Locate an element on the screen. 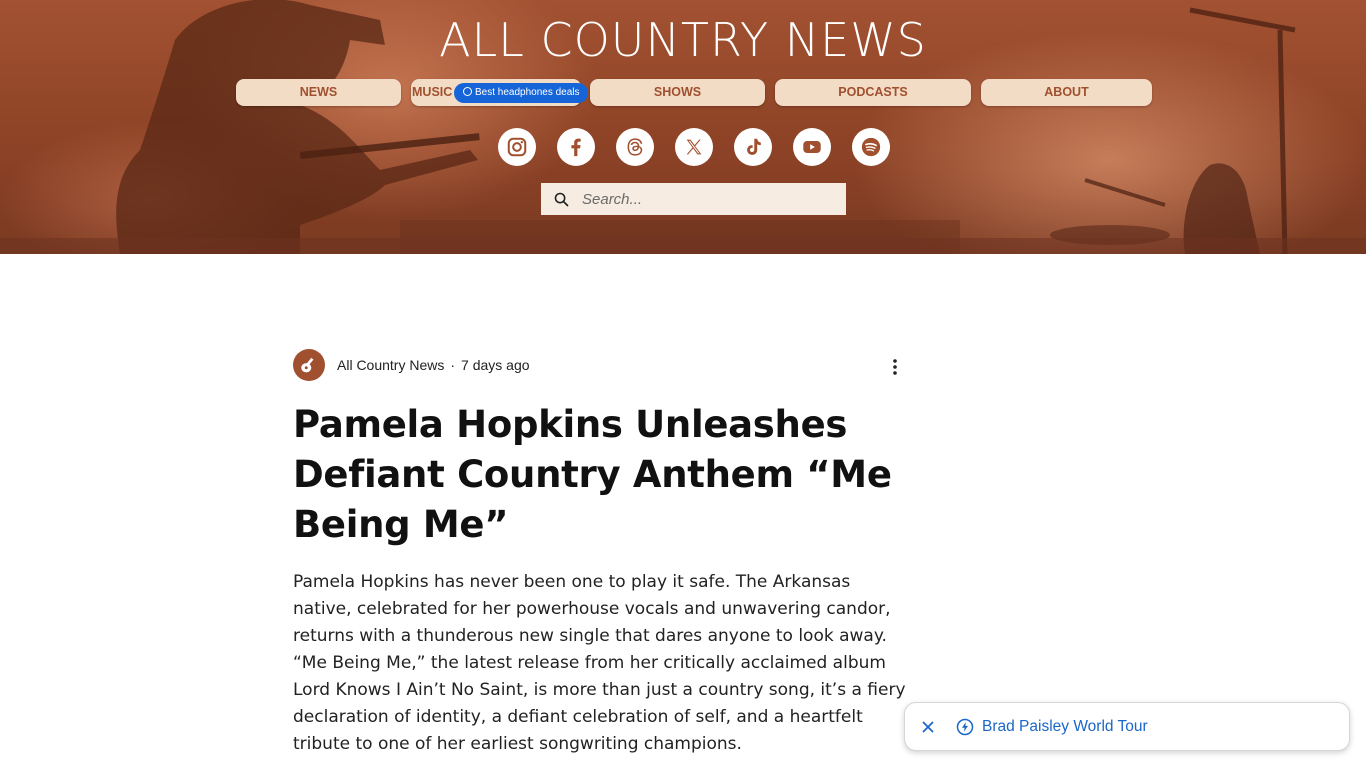 The image size is (1366, 768). facebook-icon is located at coordinates (576, 147).